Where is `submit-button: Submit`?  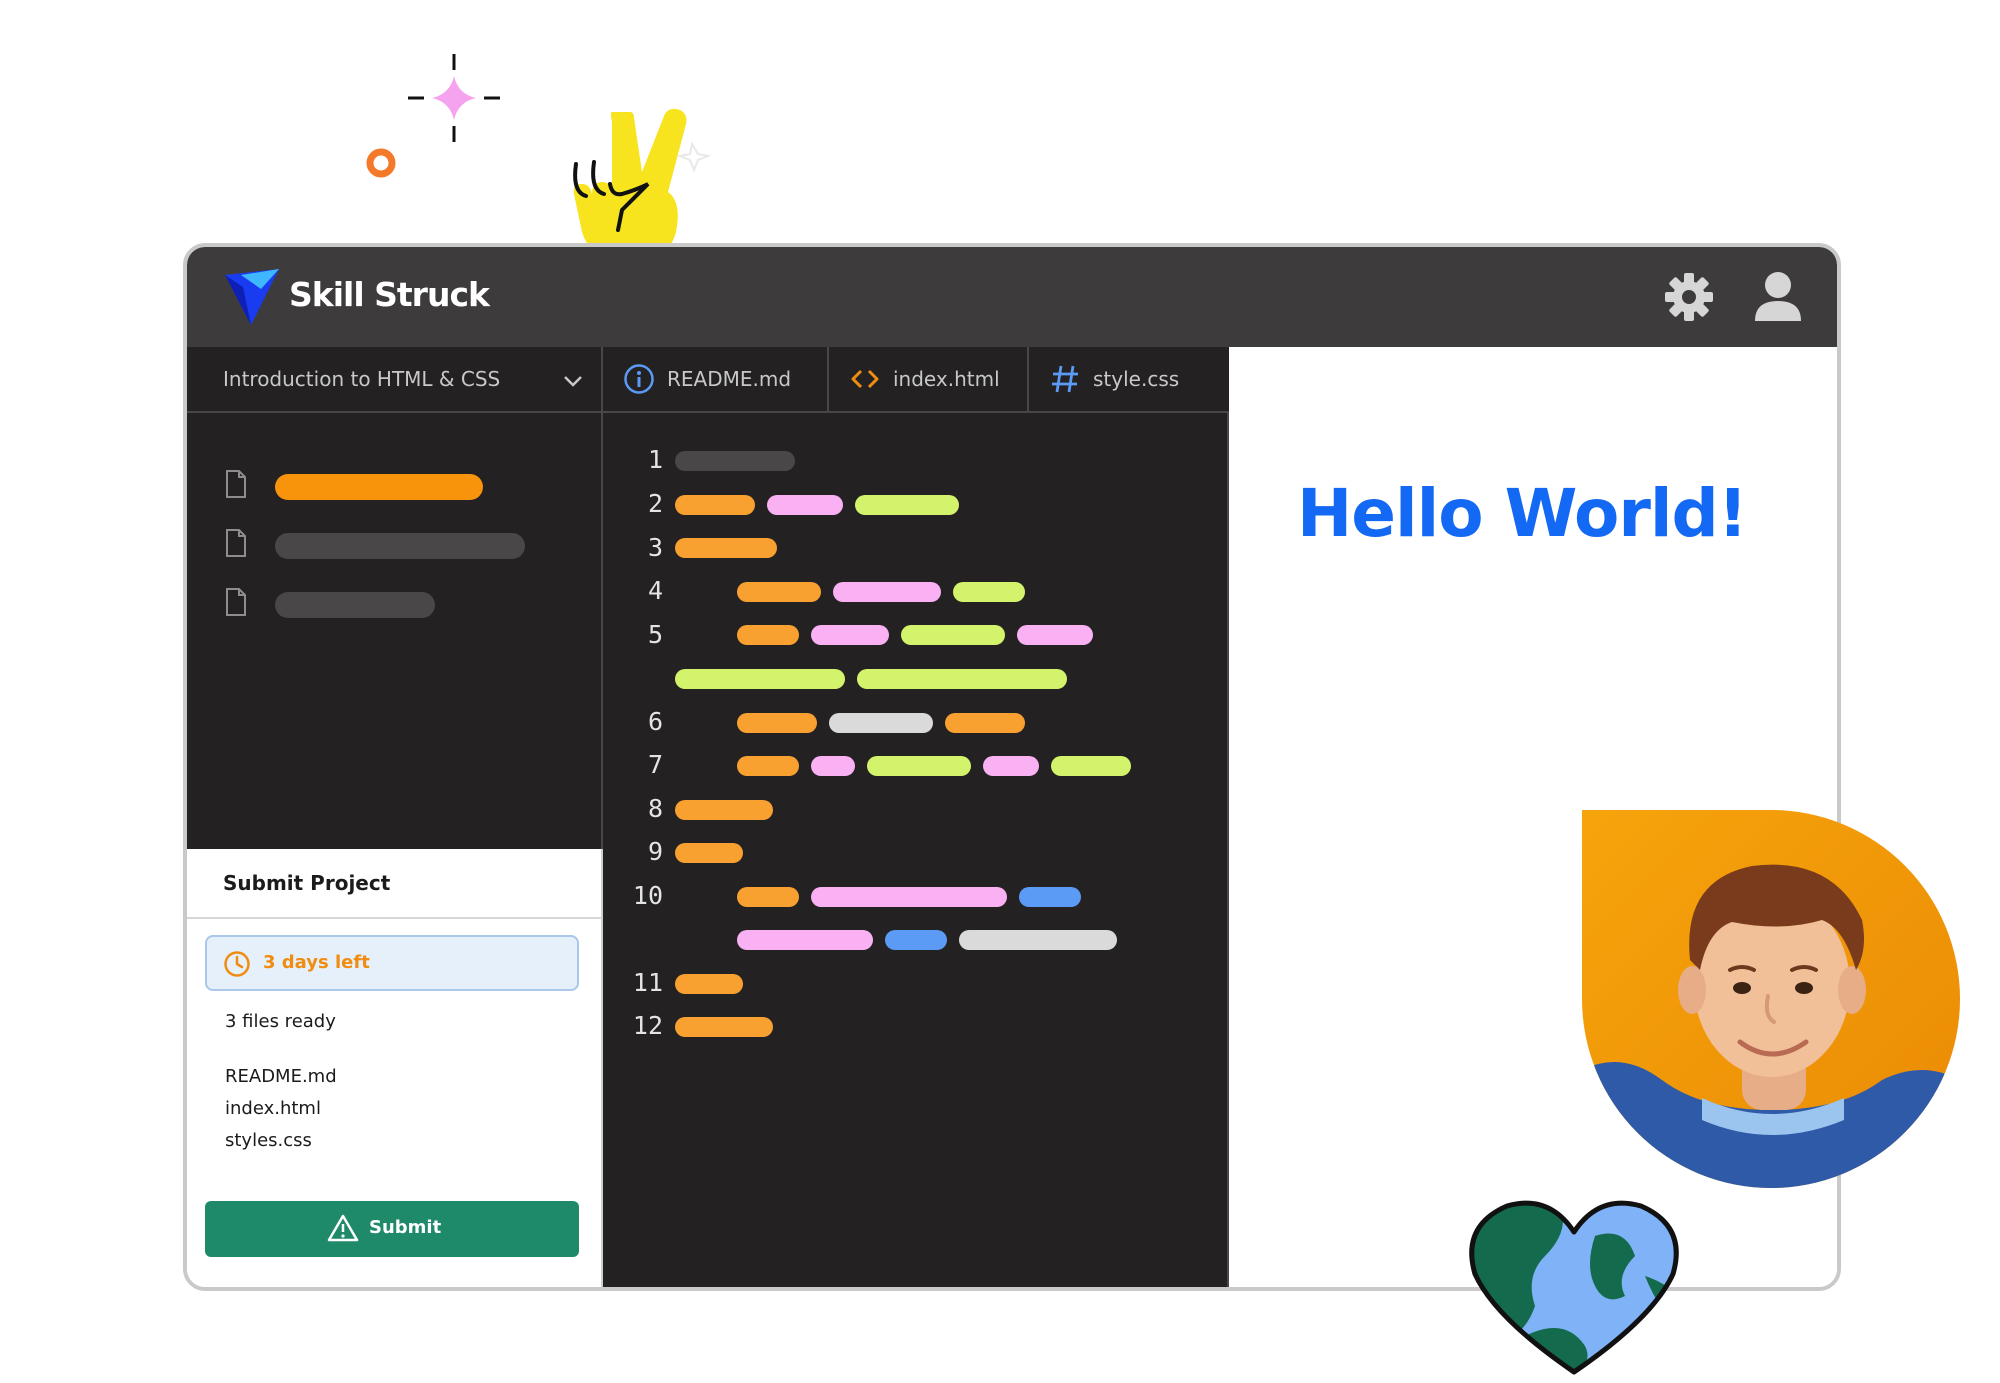
submit-button: Submit is located at coordinates (392, 1229).